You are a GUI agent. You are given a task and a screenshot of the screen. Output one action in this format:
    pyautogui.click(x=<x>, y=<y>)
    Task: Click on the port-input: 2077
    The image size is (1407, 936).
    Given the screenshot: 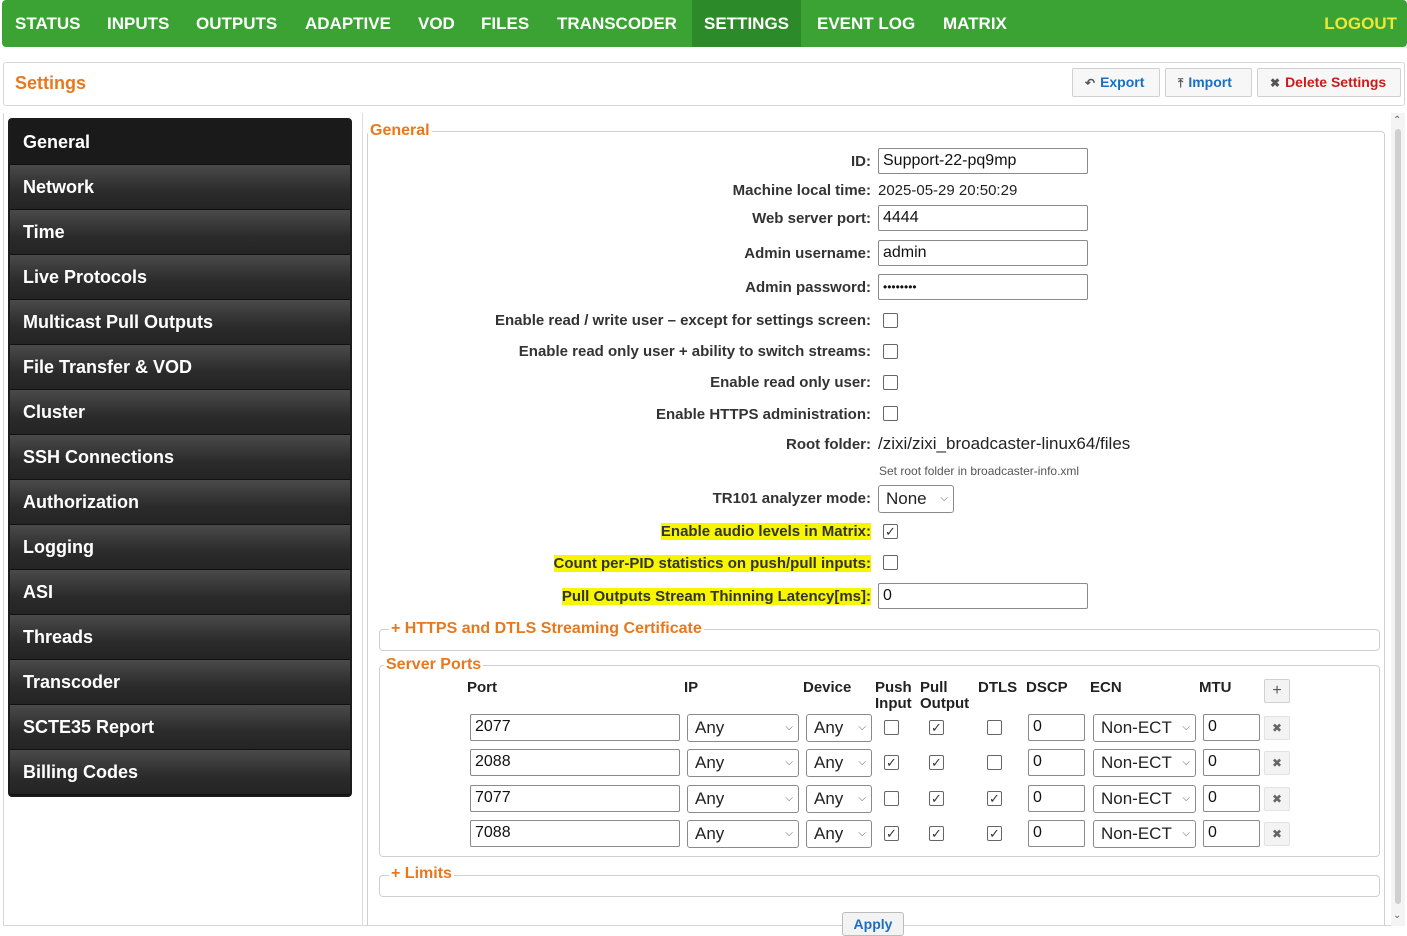 What is the action you would take?
    pyautogui.click(x=575, y=727)
    